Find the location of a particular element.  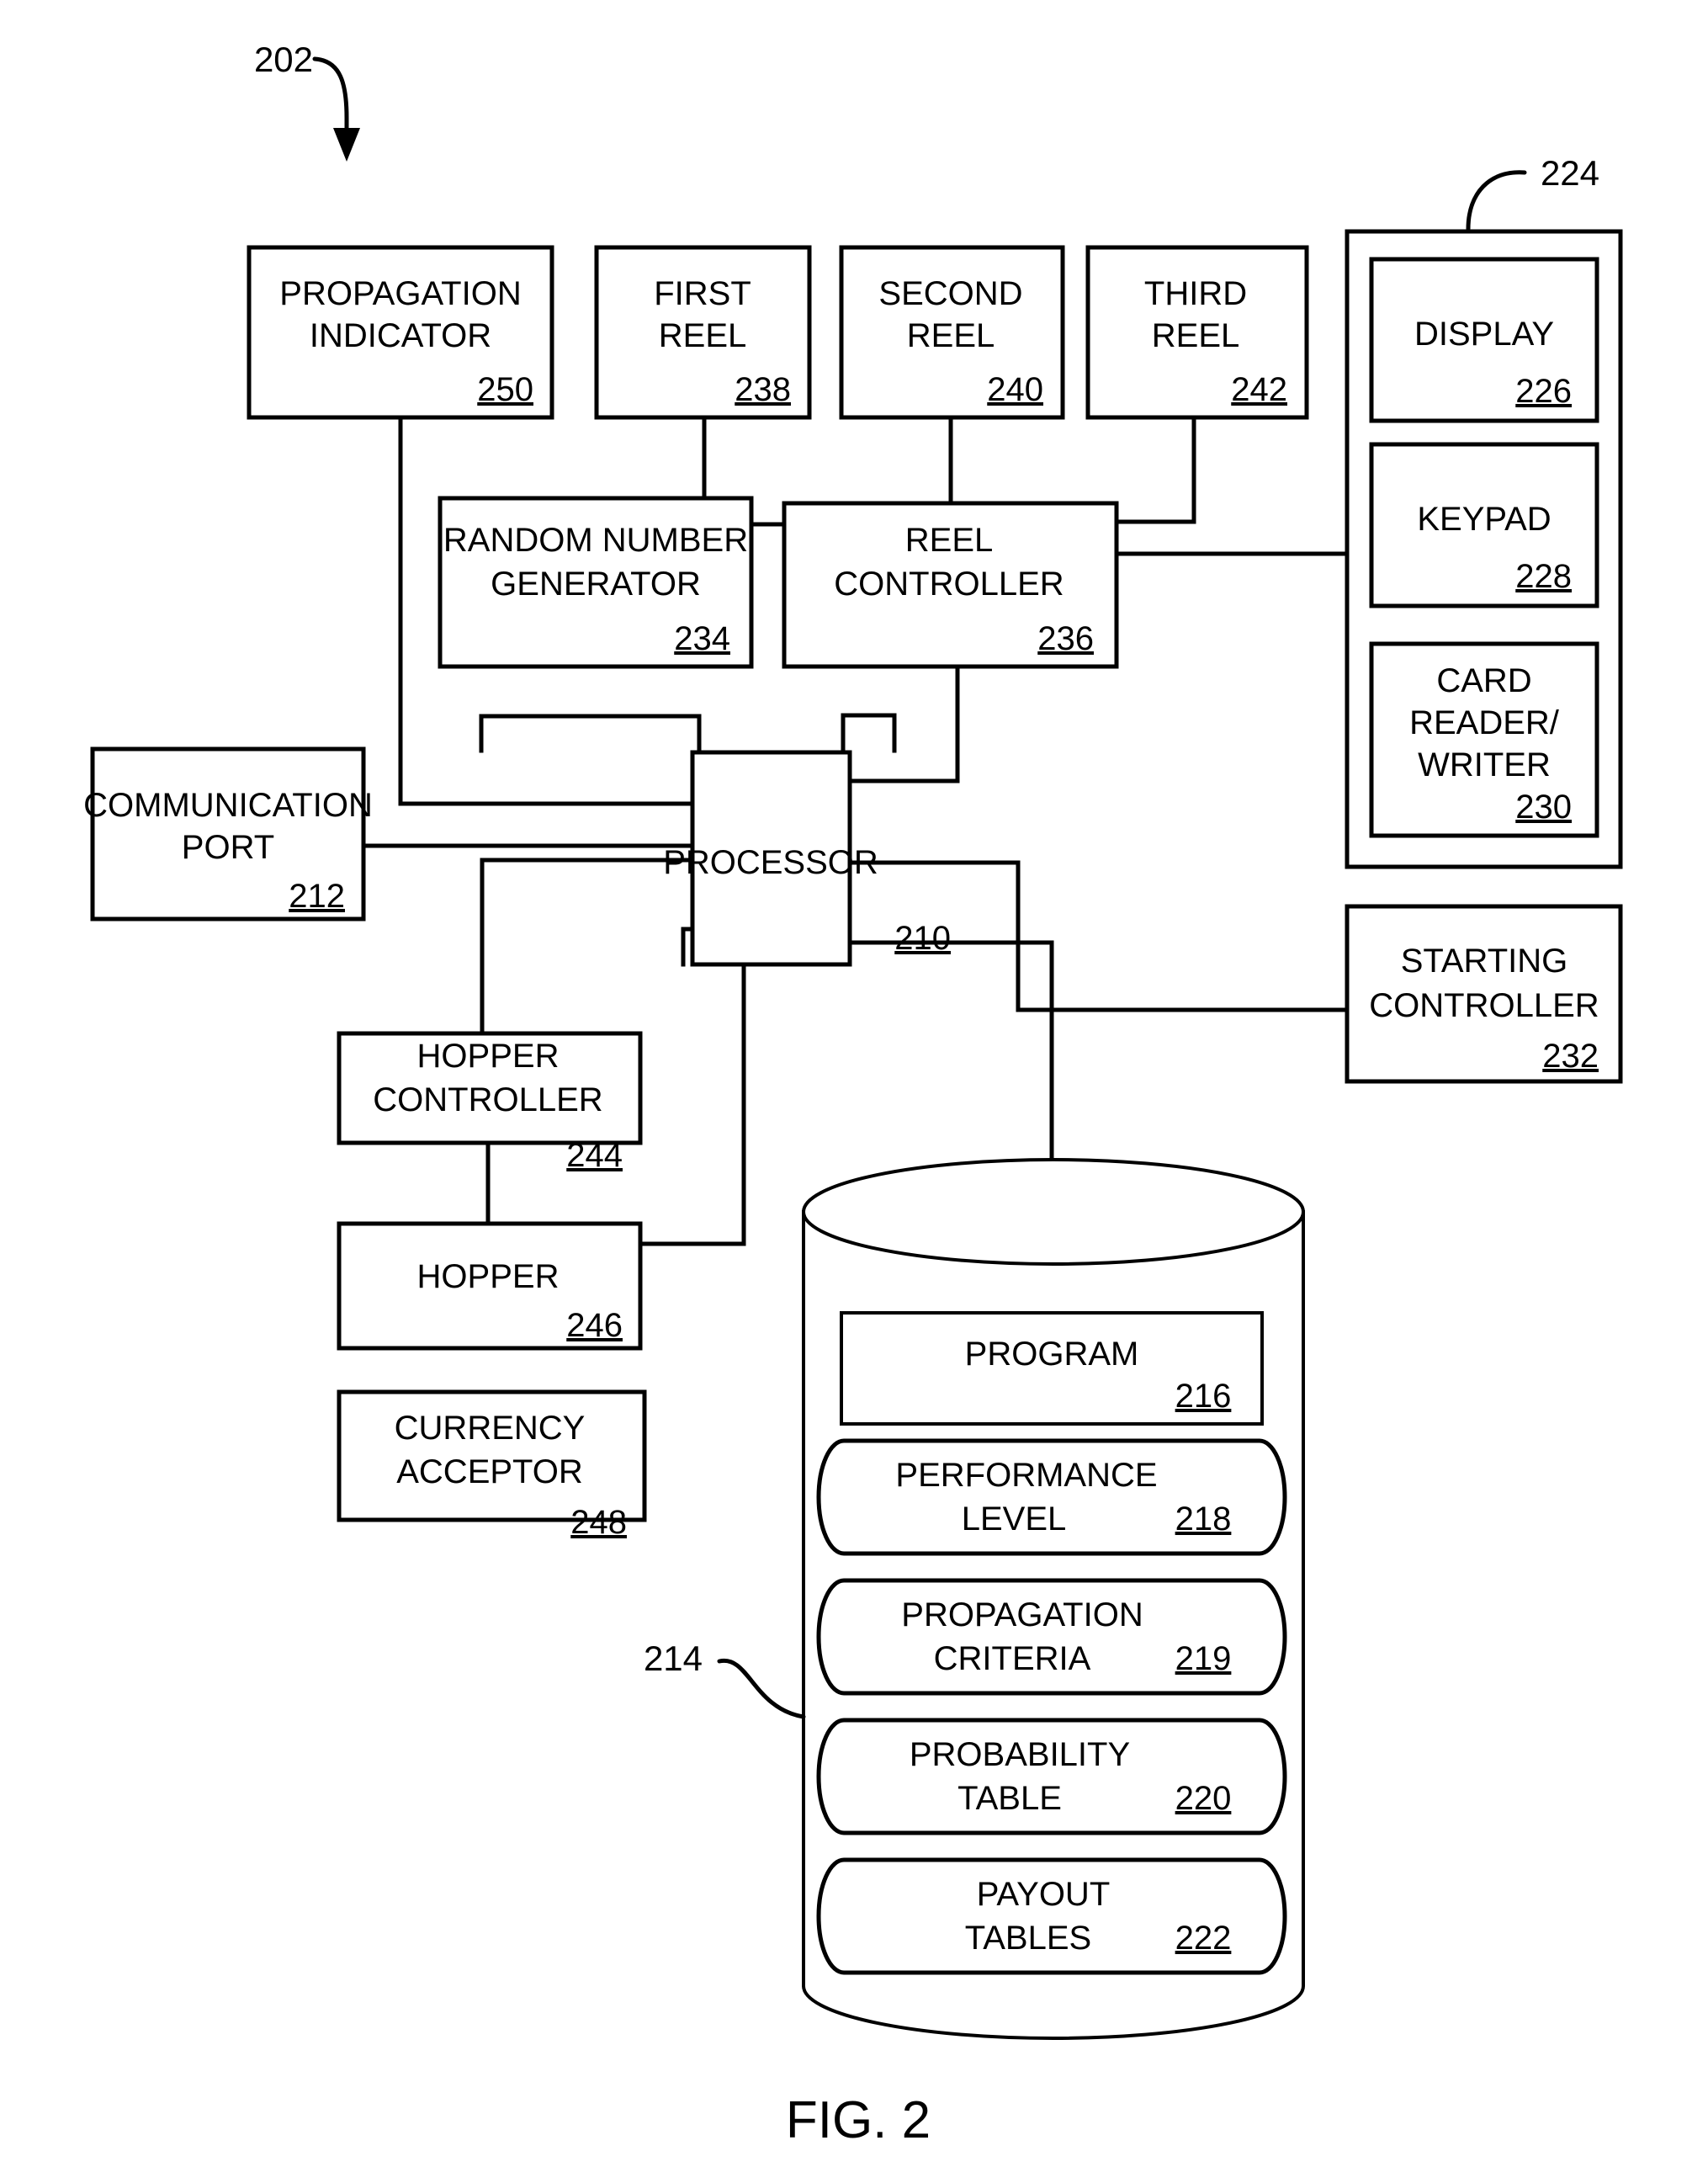

system-leader-arrowhead is located at coordinates (347, 145).